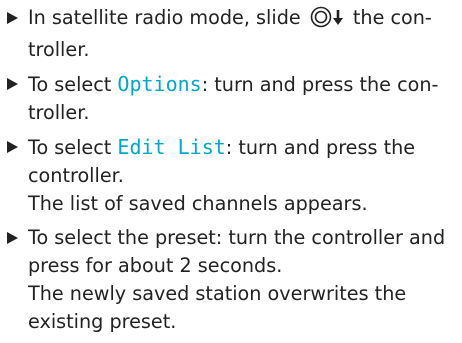 This screenshot has width=462, height=343. What do you see at coordinates (155, 265) in the screenshot?
I see `step-text: press for about 2 seconds.` at bounding box center [155, 265].